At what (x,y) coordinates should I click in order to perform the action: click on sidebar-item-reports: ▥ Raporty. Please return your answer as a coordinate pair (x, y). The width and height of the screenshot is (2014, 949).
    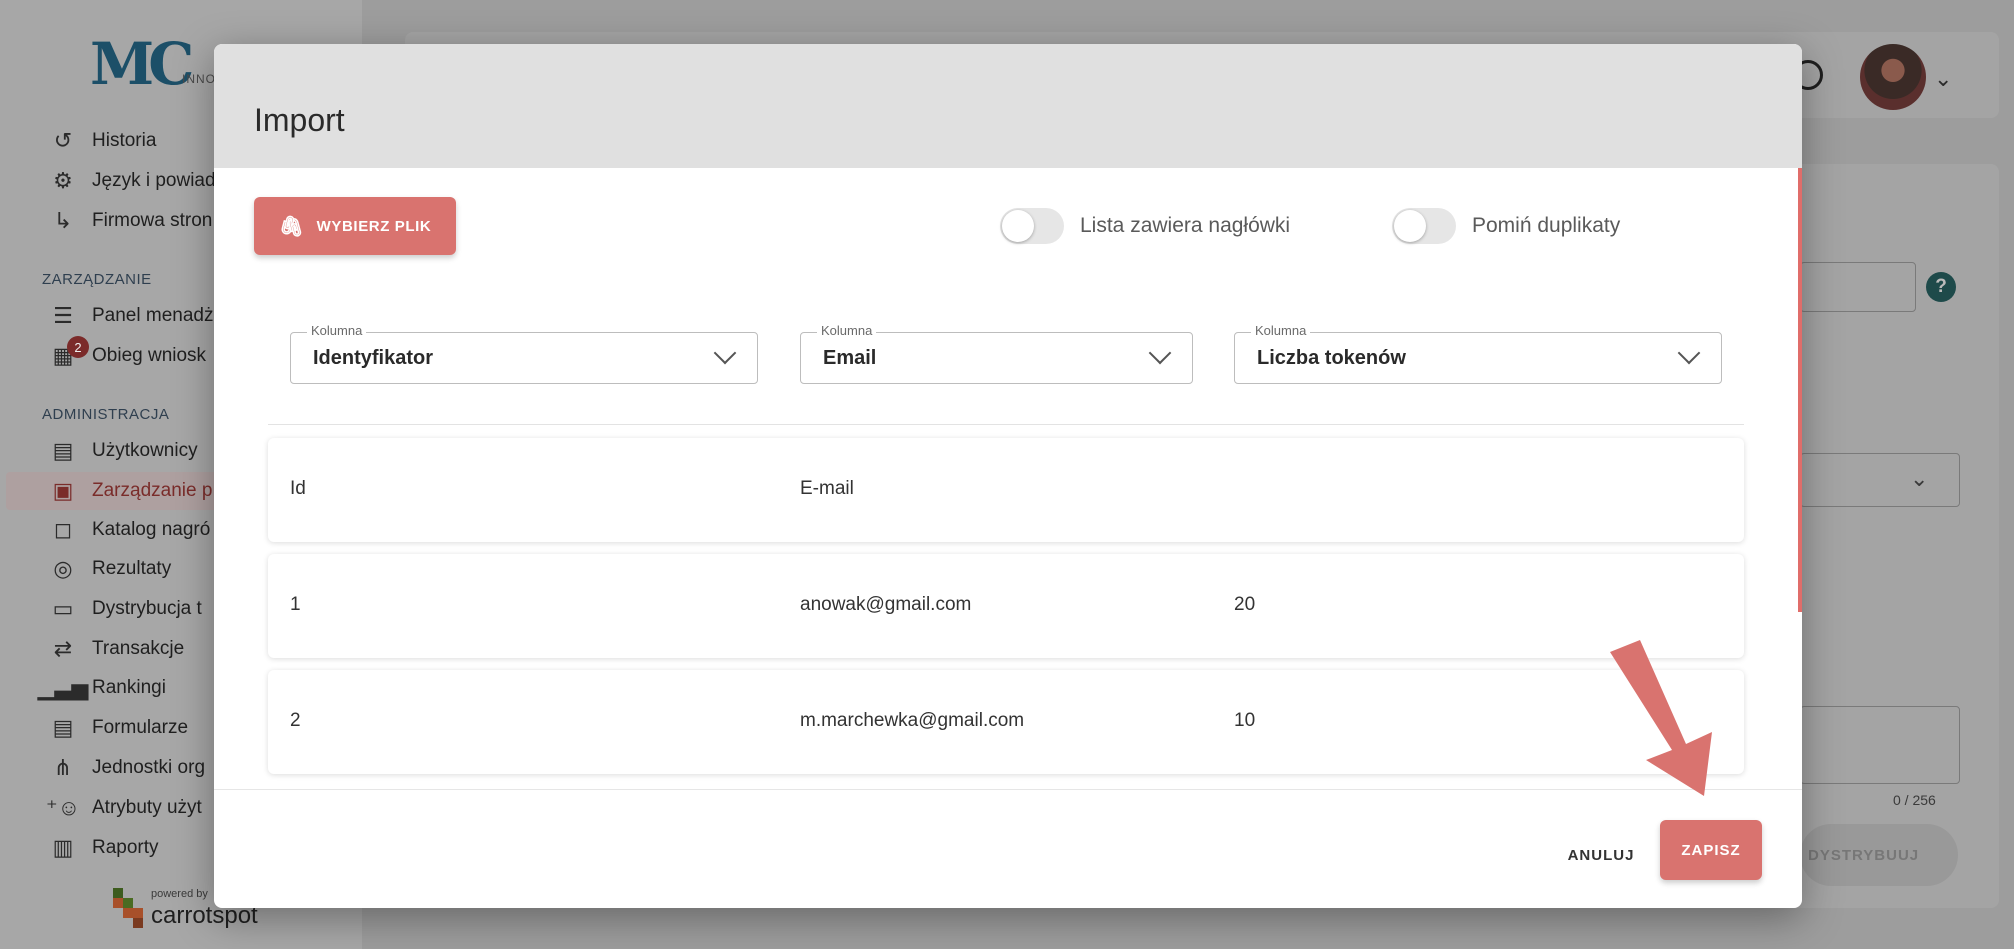
    Looking at the image, I should click on (104, 848).